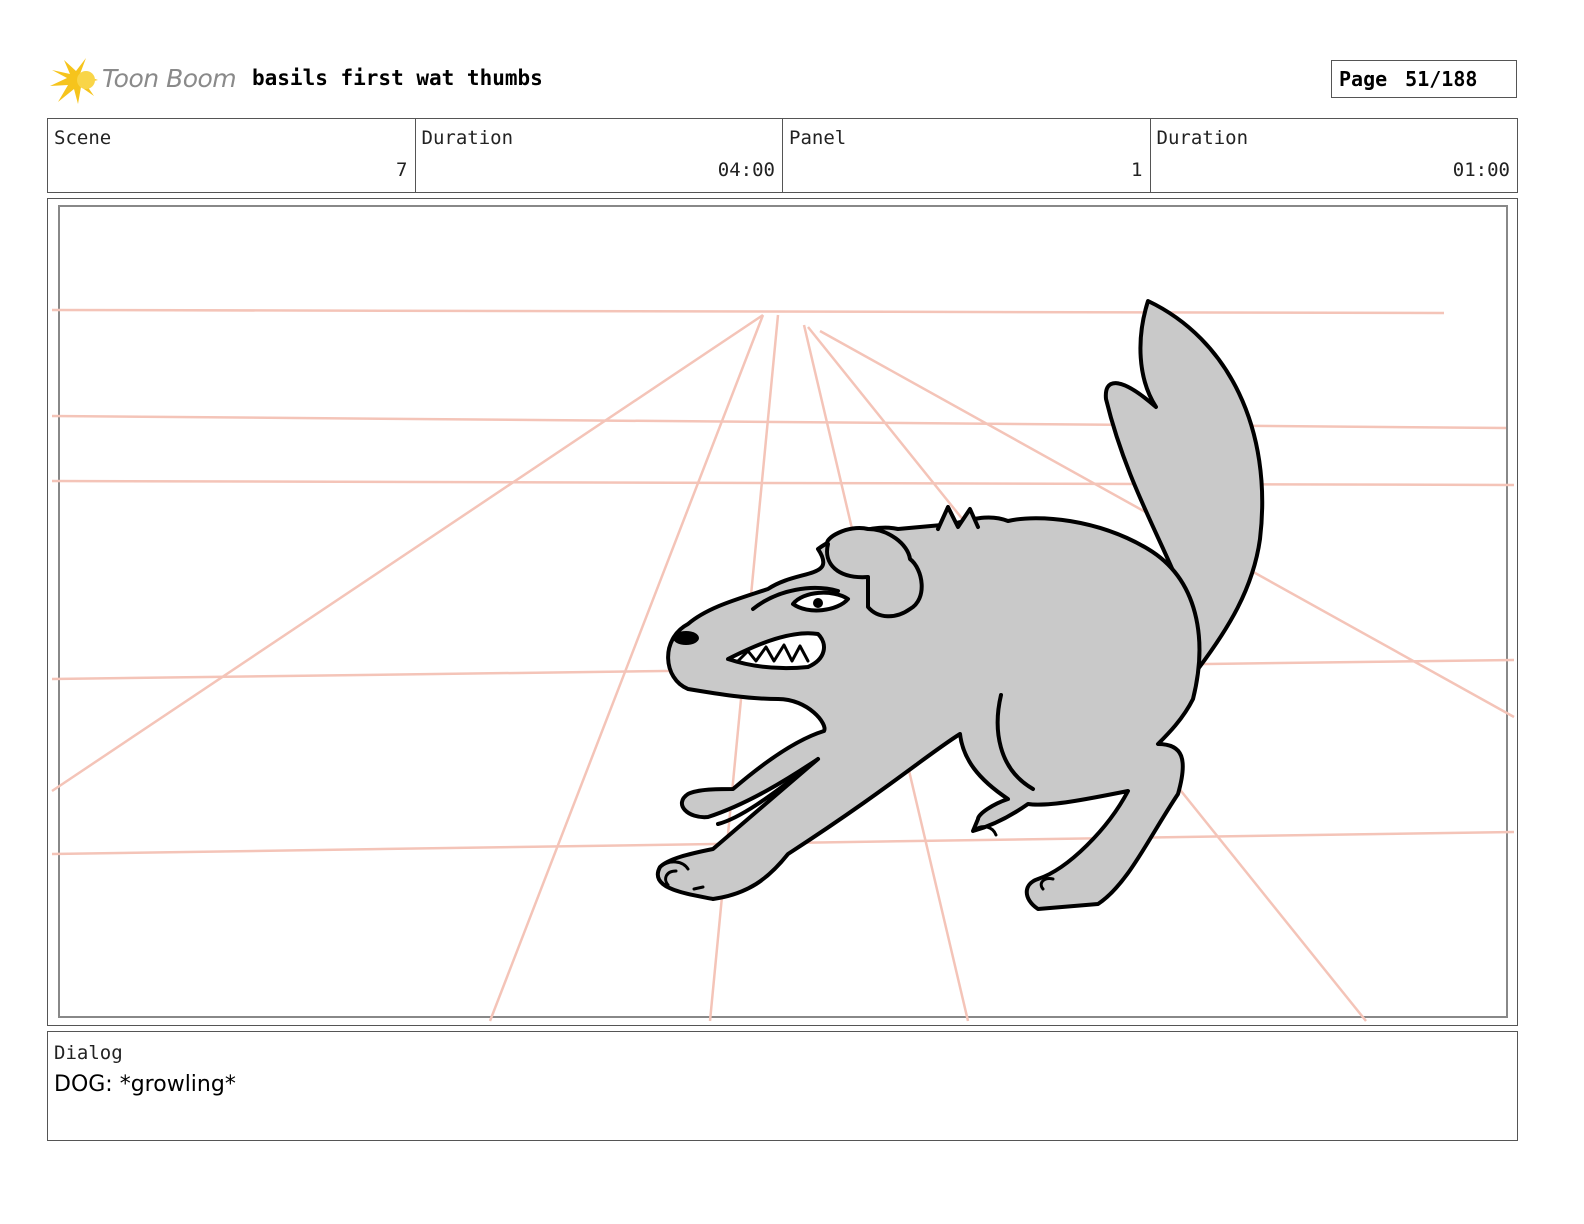 The height and width of the screenshot is (1224, 1584). I want to click on toon-boom-logo: Toon Boom, so click(145, 81).